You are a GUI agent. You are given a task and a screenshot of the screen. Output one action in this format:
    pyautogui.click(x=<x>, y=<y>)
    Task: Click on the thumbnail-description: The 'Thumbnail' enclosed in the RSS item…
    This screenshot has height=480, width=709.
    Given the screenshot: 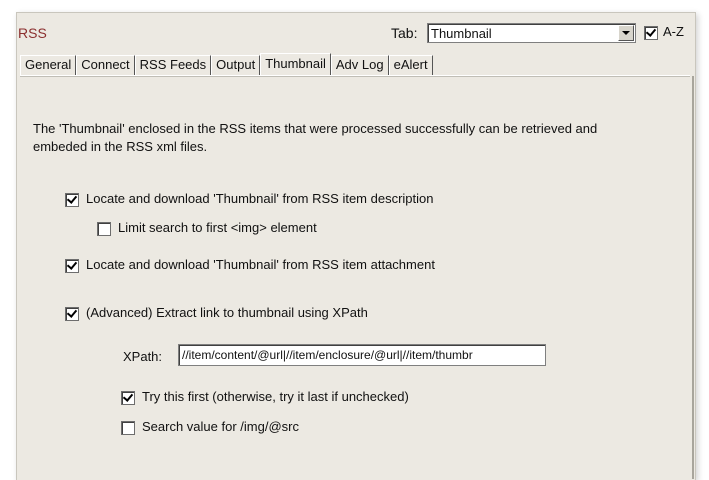 What is the action you would take?
    pyautogui.click(x=315, y=137)
    